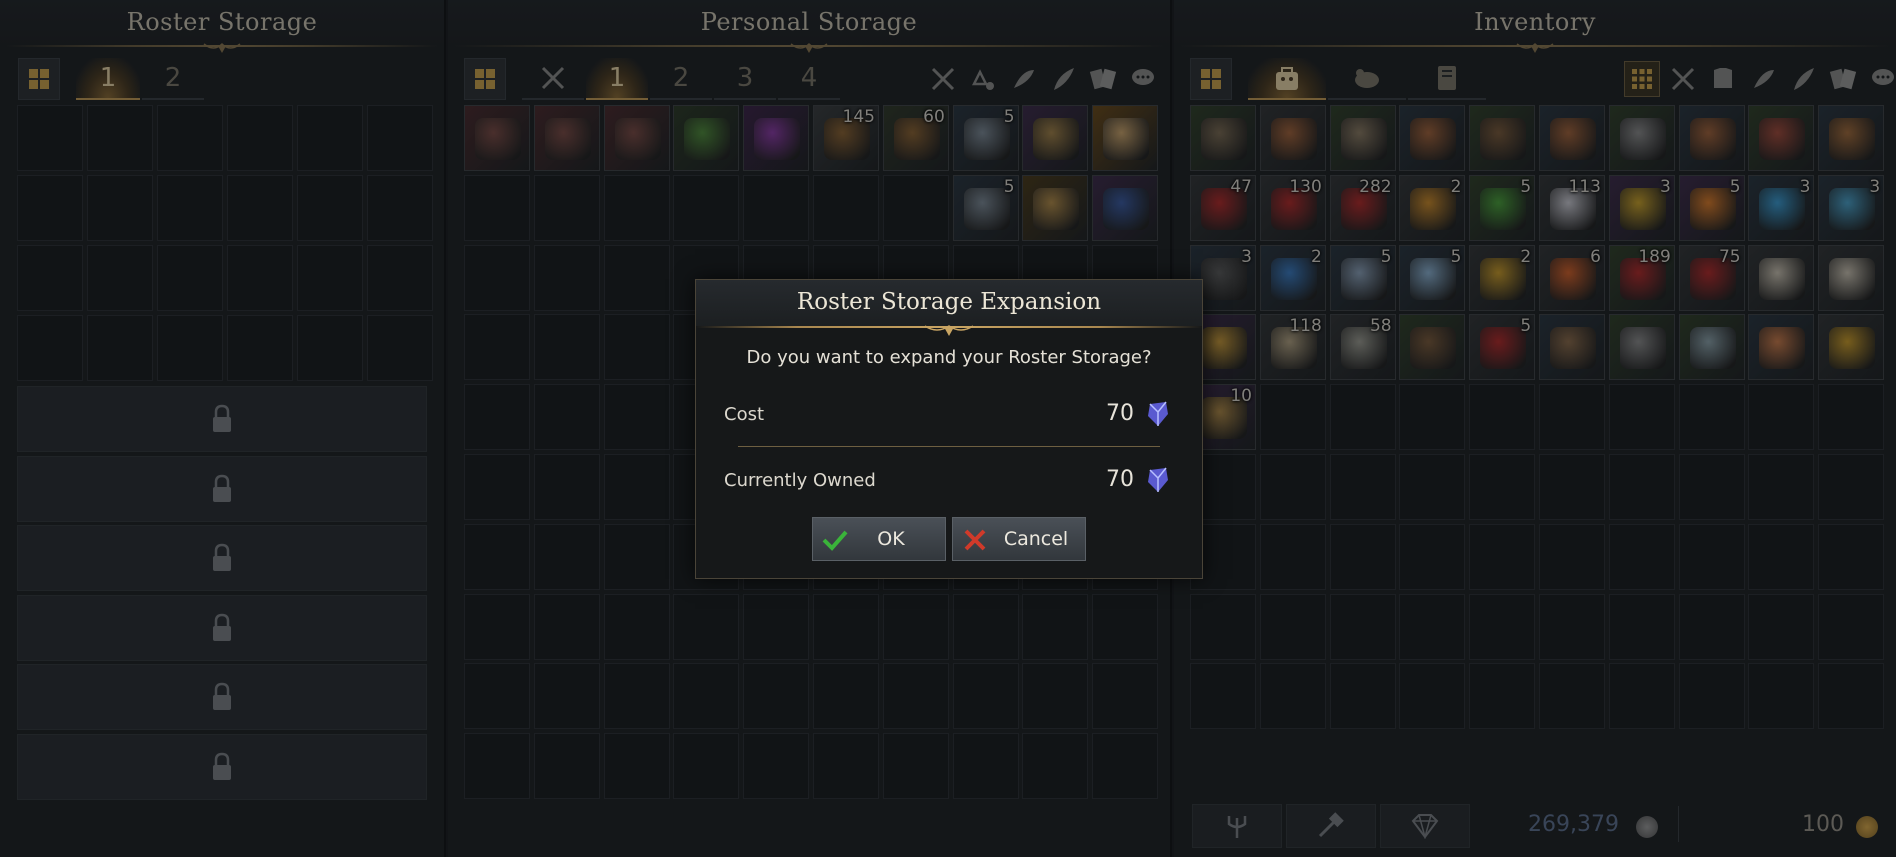  Describe the element at coordinates (949, 446) in the screenshot. I see `cost-separator` at that location.